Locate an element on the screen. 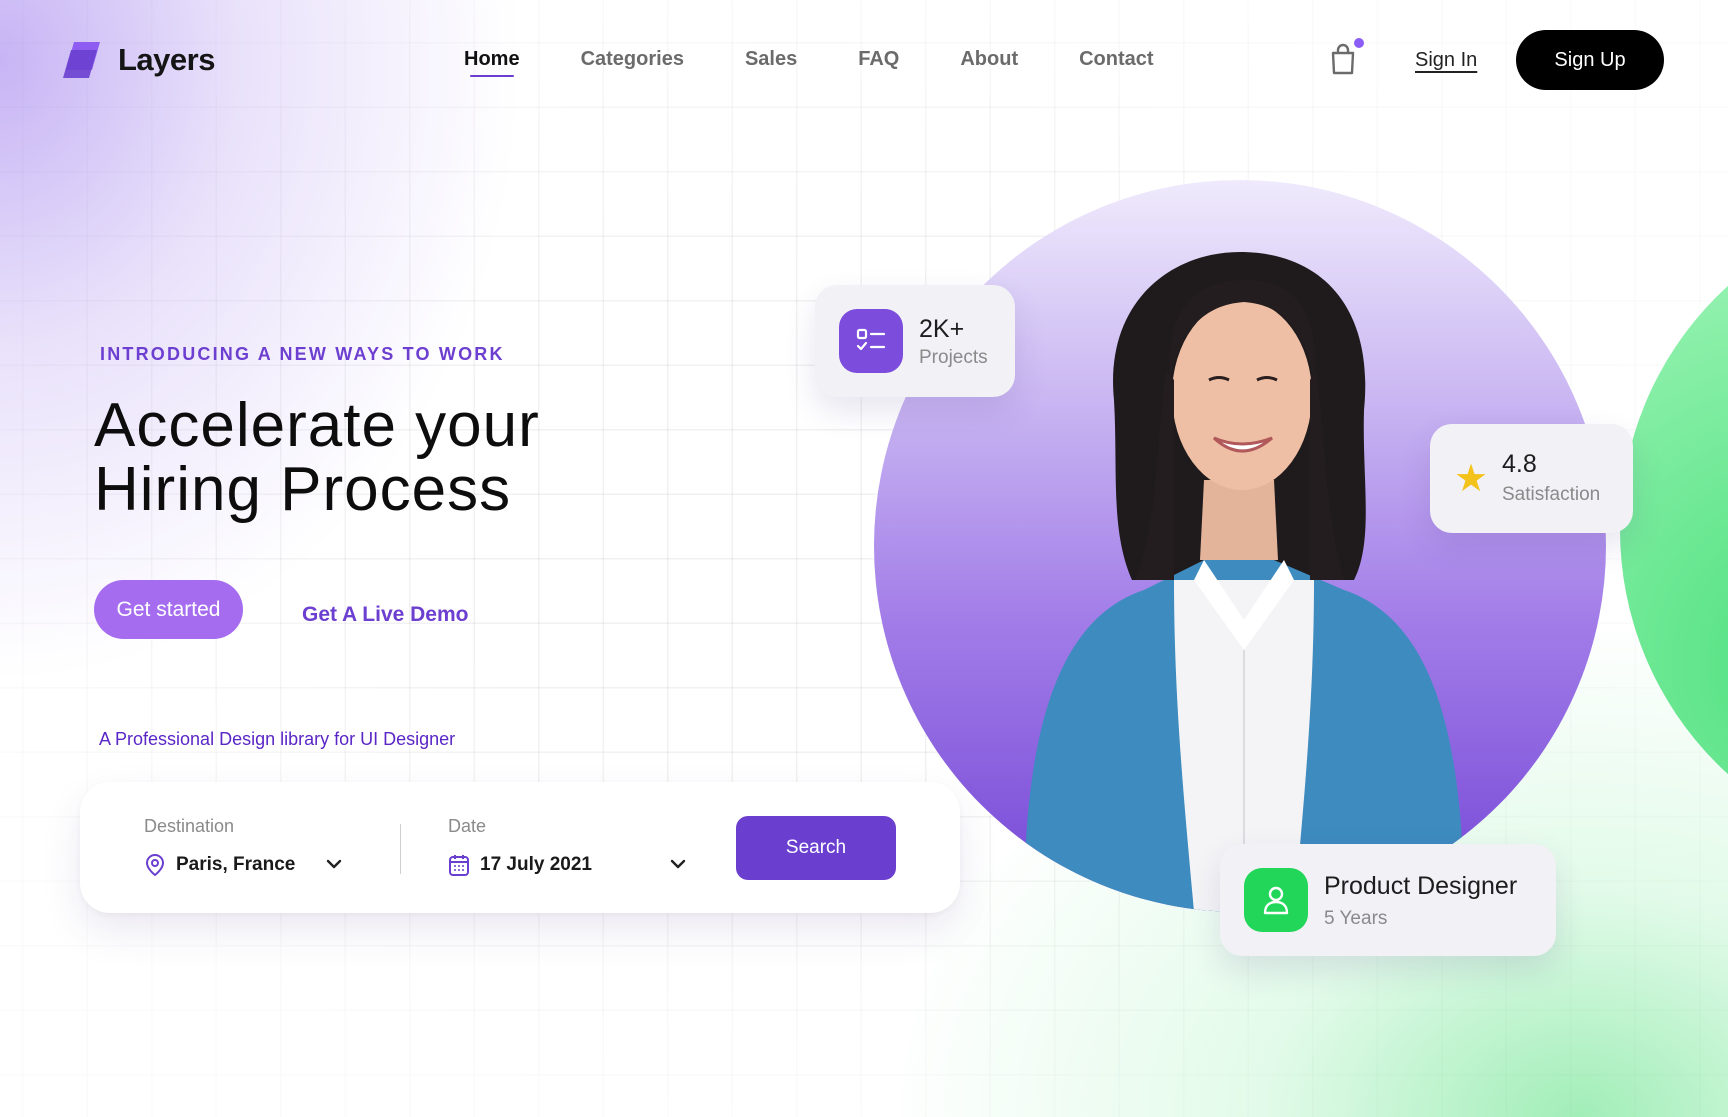  hero-headline: Accelerate your Hiring Process is located at coordinates (317, 458).